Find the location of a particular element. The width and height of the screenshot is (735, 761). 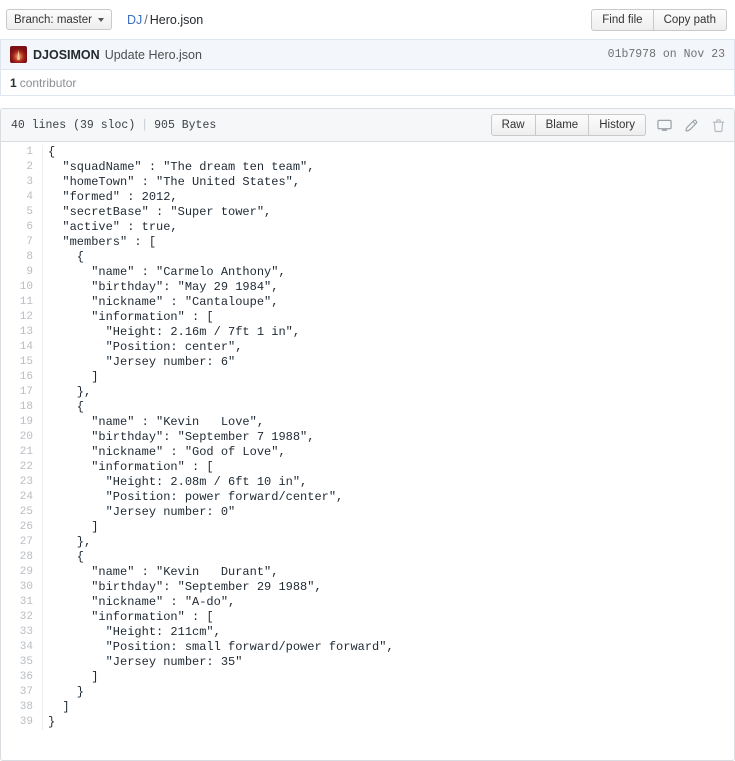

line-number: 32 is located at coordinates (22, 617).